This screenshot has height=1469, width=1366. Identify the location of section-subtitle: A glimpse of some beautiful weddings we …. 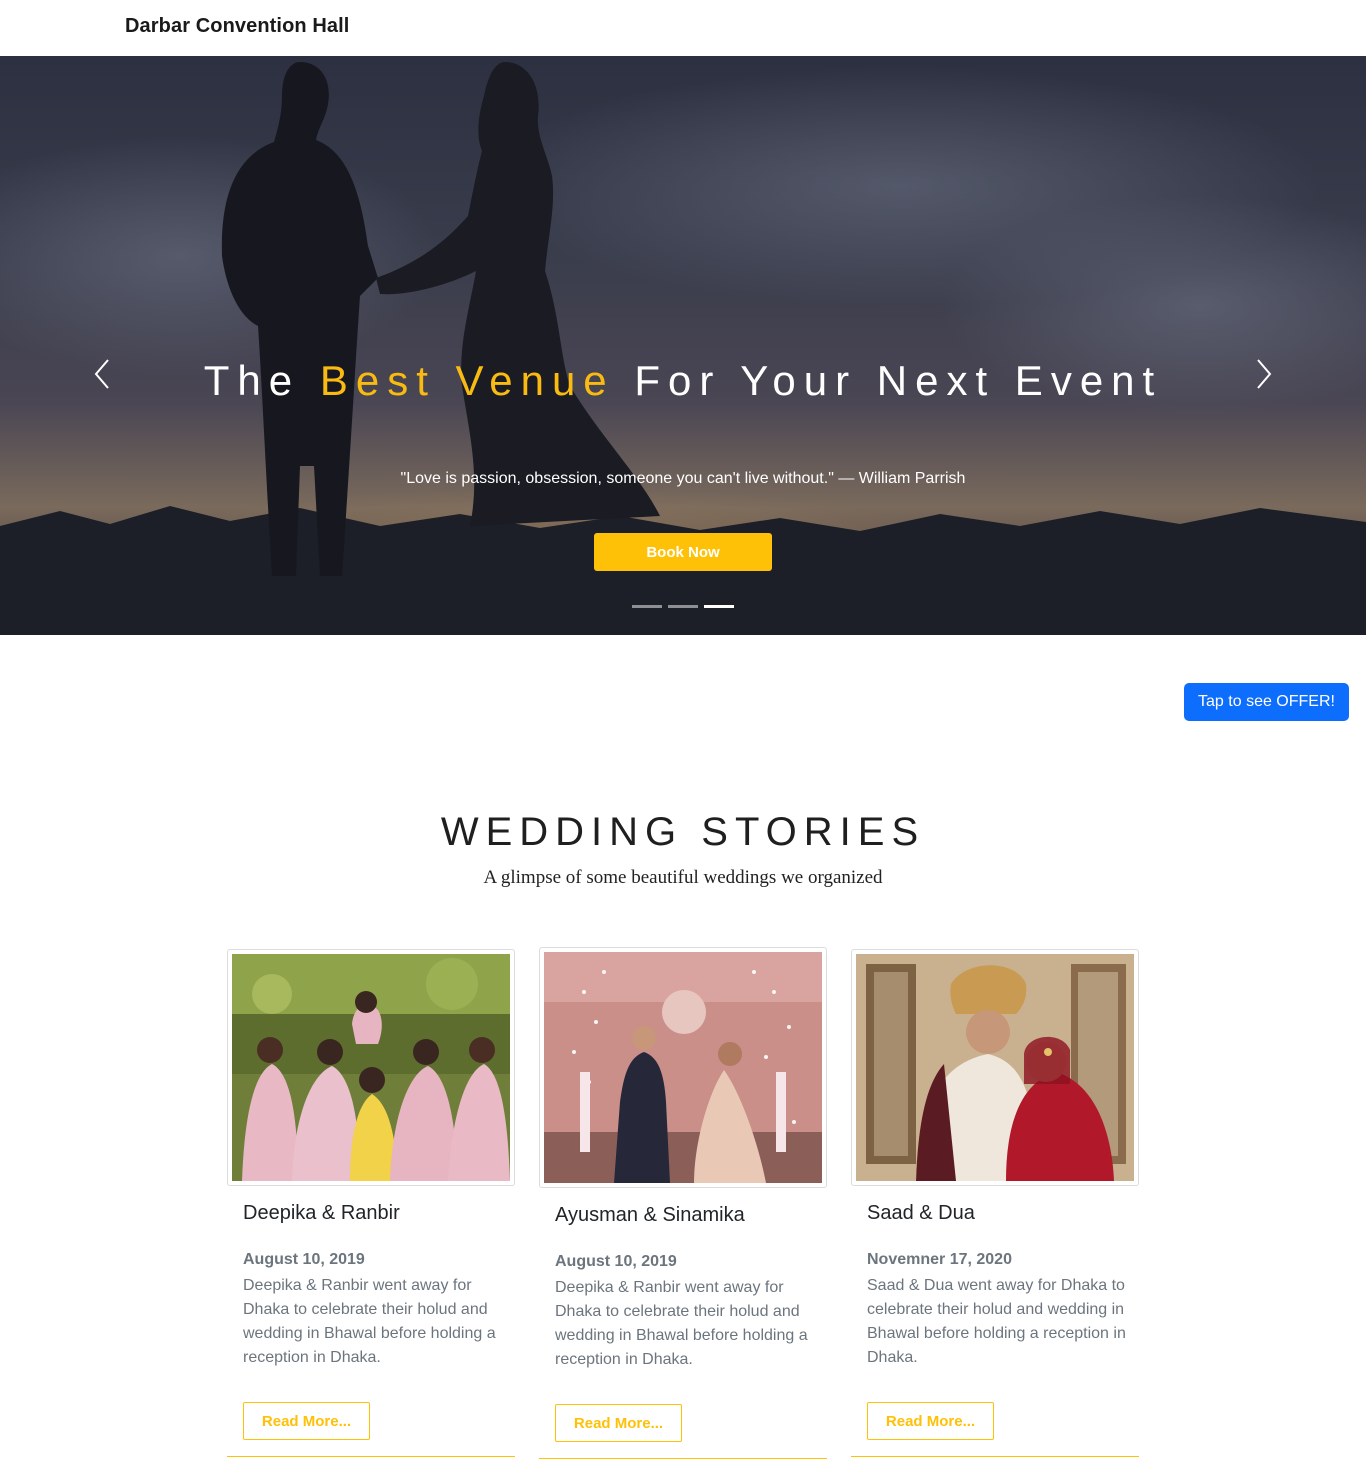
(683, 877).